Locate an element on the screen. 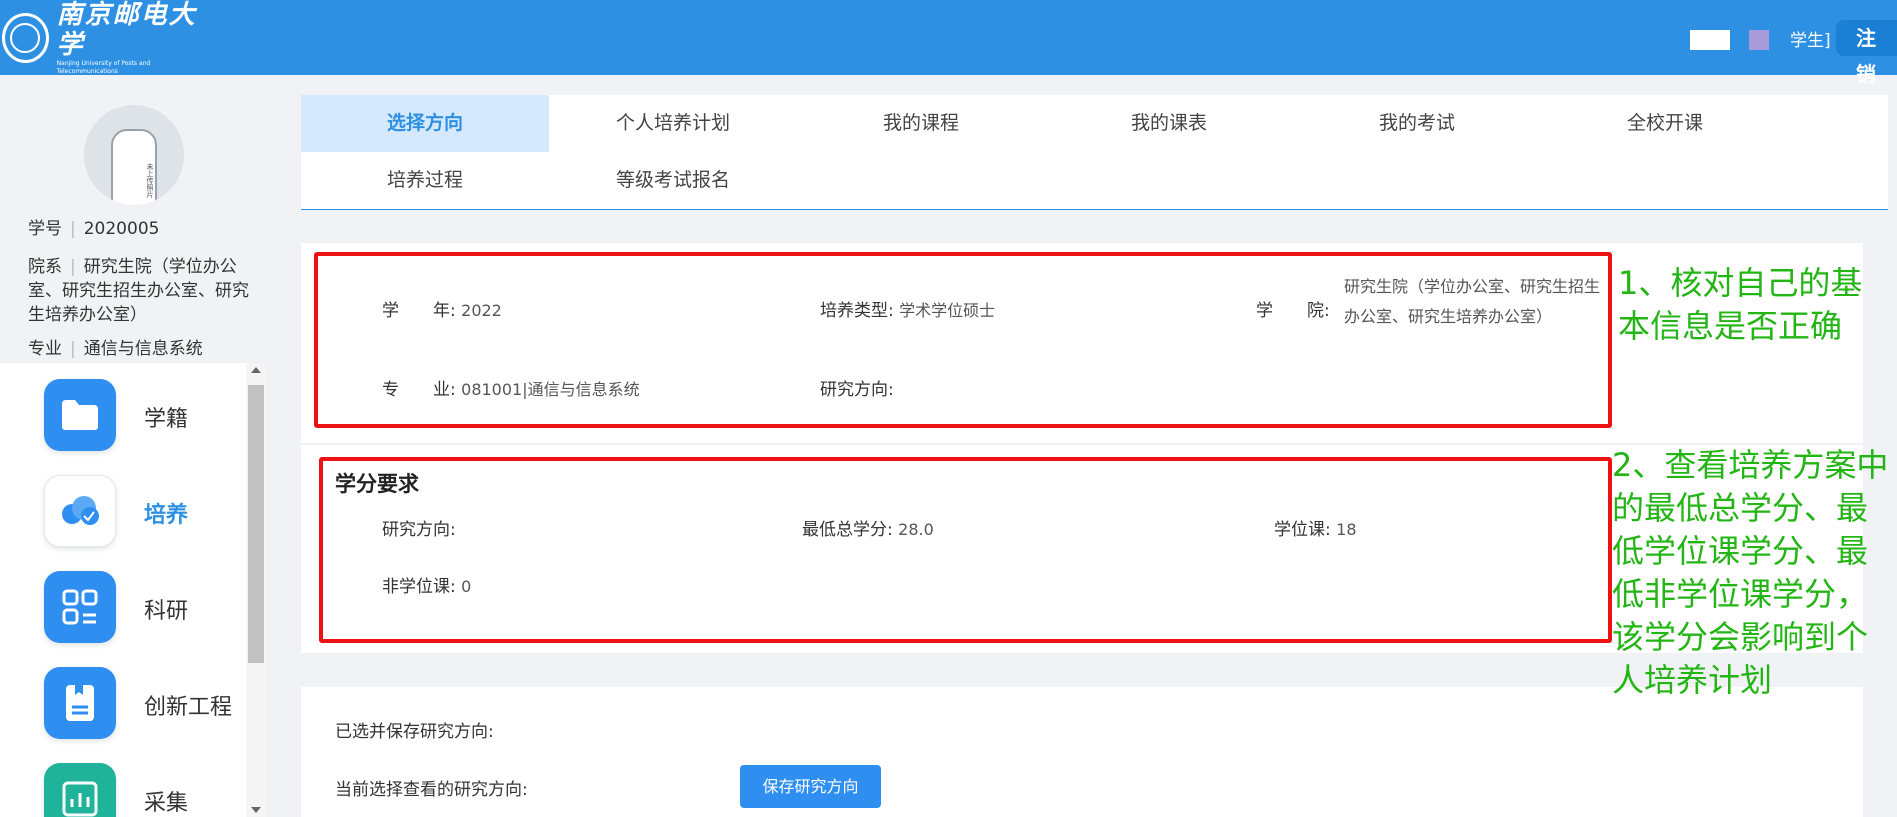 This screenshot has height=817, width=1897. user-role-label: 学生] is located at coordinates (1810, 41).